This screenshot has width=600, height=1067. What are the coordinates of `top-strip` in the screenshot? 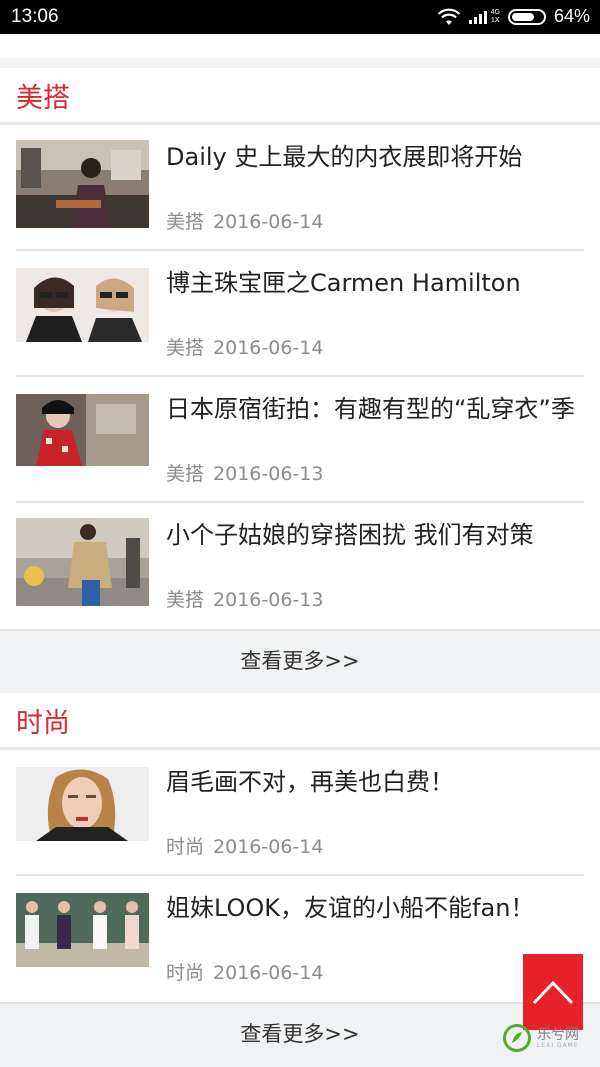 It's located at (300, 46).